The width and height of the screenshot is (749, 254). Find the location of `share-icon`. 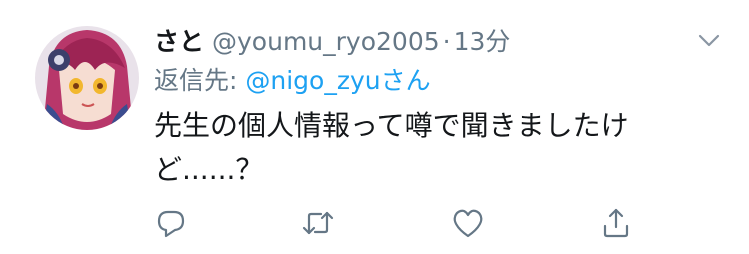

share-icon is located at coordinates (616, 223).